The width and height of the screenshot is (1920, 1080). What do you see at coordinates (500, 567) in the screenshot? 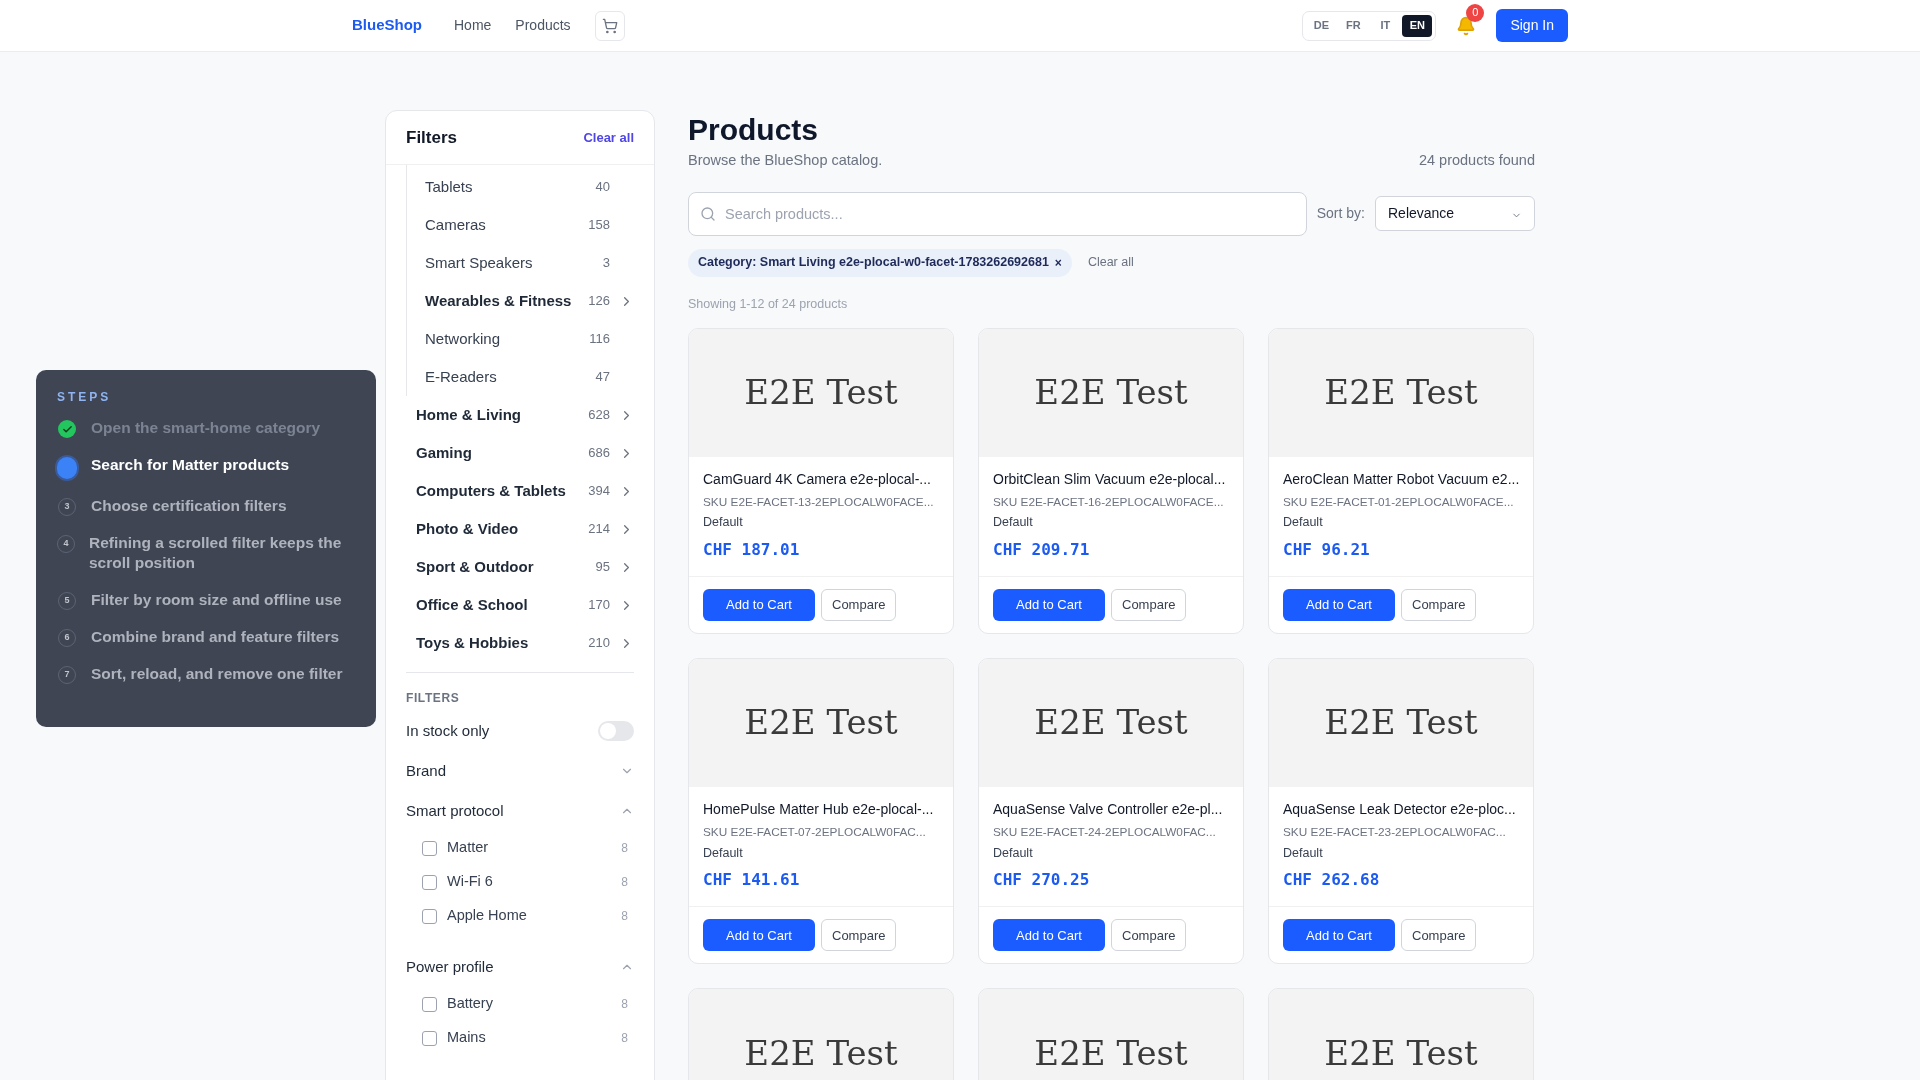
I see `category-item: Sport & Outdoor` at bounding box center [500, 567].